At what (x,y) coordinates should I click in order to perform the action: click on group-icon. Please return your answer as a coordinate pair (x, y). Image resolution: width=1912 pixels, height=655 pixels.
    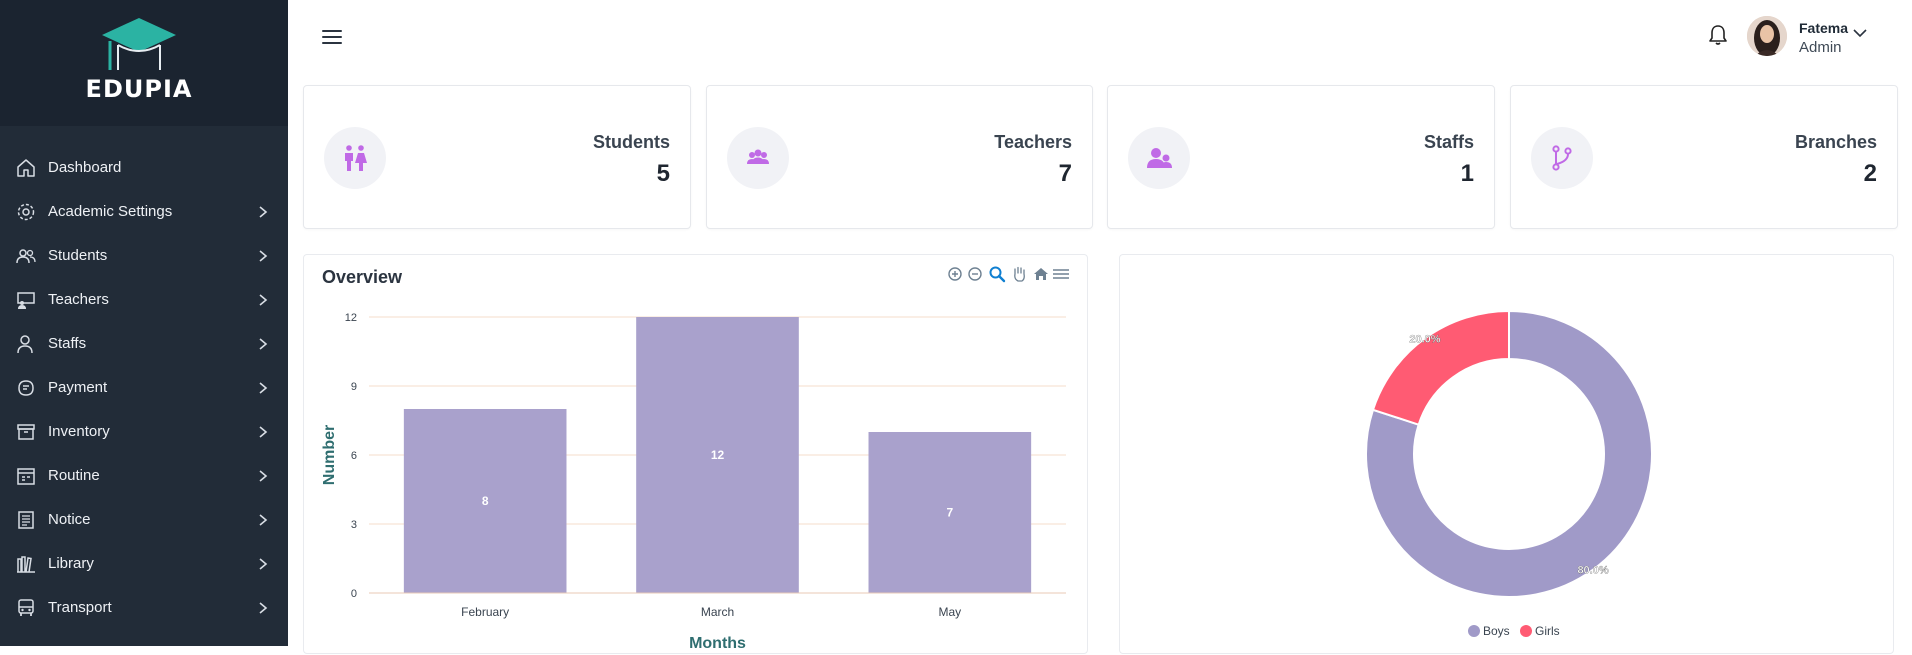
    Looking at the image, I should click on (758, 156).